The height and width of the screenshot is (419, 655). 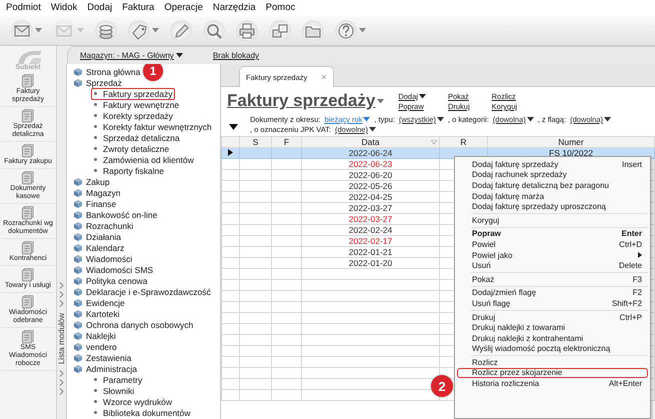 What do you see at coordinates (625, 383) in the screenshot?
I see `shortcut-label: Alt+Enter` at bounding box center [625, 383].